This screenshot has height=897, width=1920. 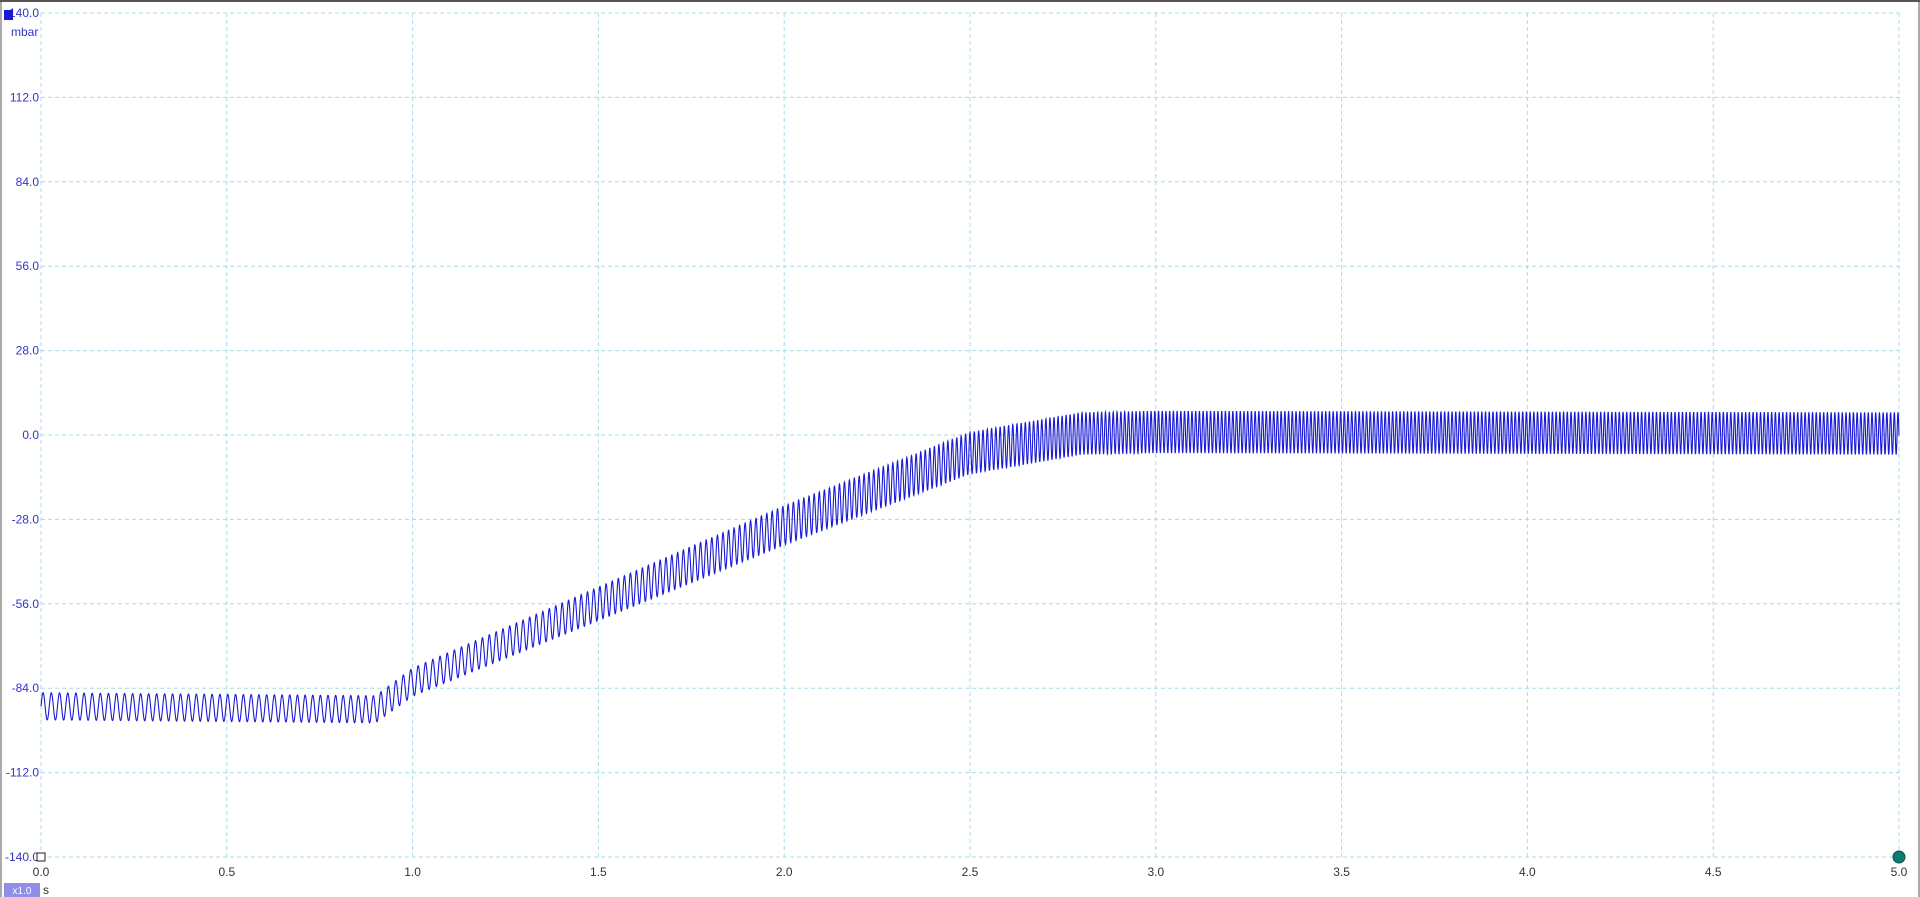 What do you see at coordinates (8, 15) in the screenshot?
I see `channel-a-marker-icon` at bounding box center [8, 15].